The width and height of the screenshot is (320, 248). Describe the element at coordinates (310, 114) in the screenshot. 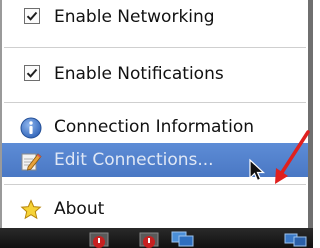

I see `menu-border-right` at that location.